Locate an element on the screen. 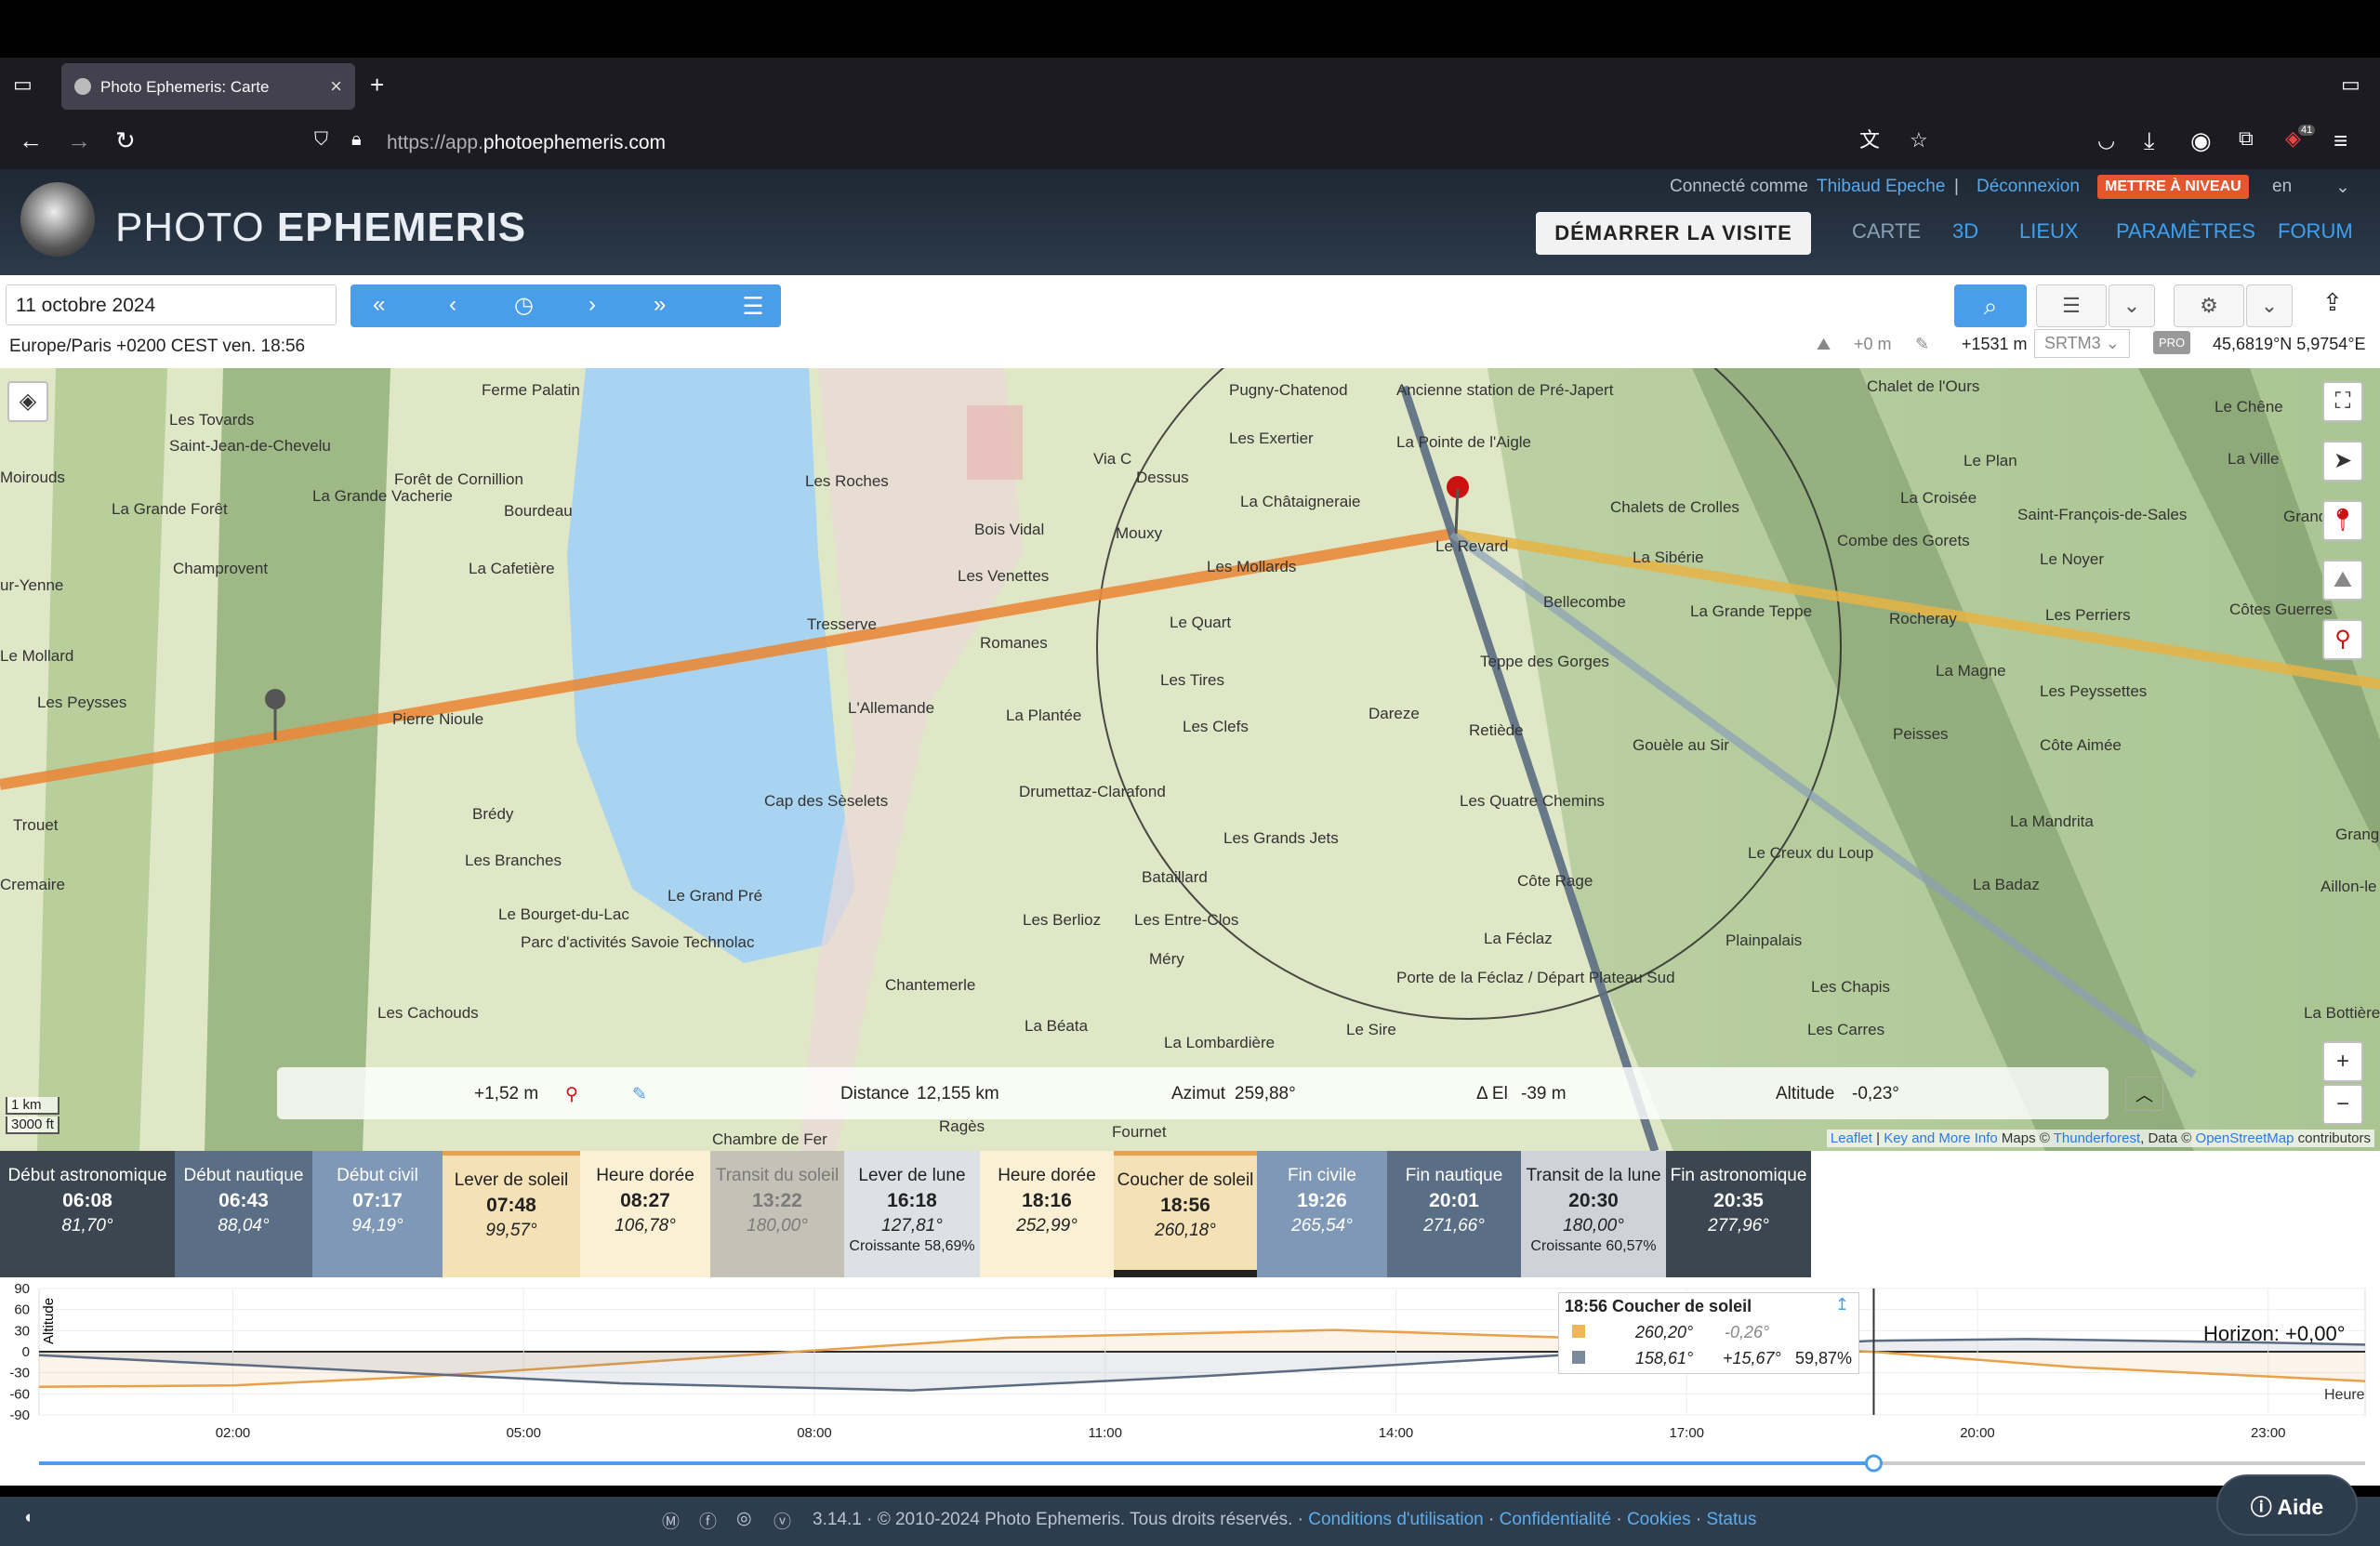 The width and height of the screenshot is (2380, 1546). pin-pair-icon: ⚲ is located at coordinates (571, 1094).